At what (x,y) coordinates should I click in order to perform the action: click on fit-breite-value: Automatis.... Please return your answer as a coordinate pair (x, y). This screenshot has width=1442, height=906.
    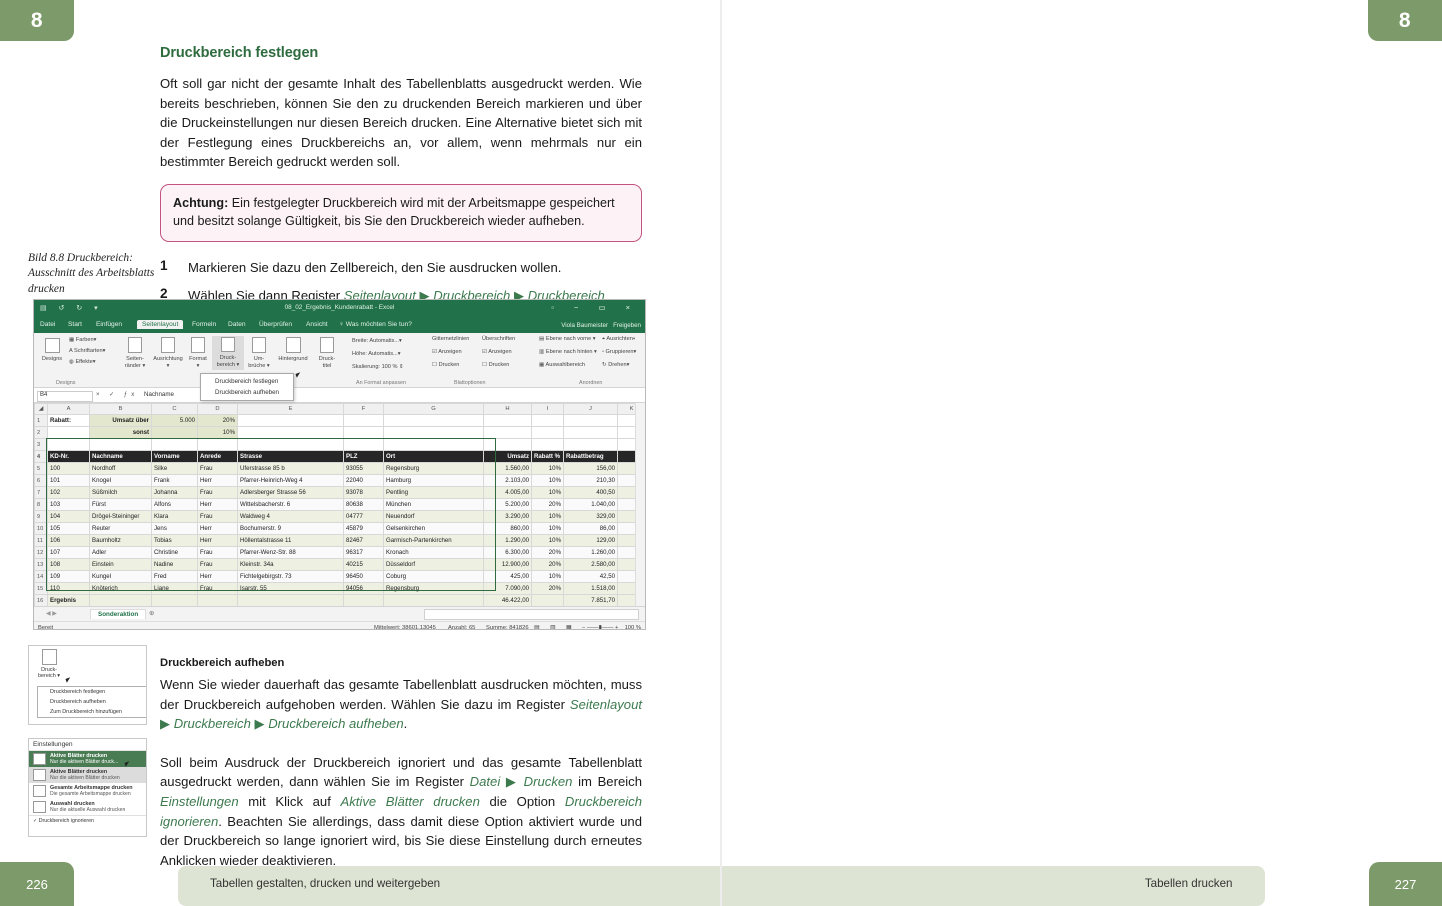
    Looking at the image, I should click on (384, 341).